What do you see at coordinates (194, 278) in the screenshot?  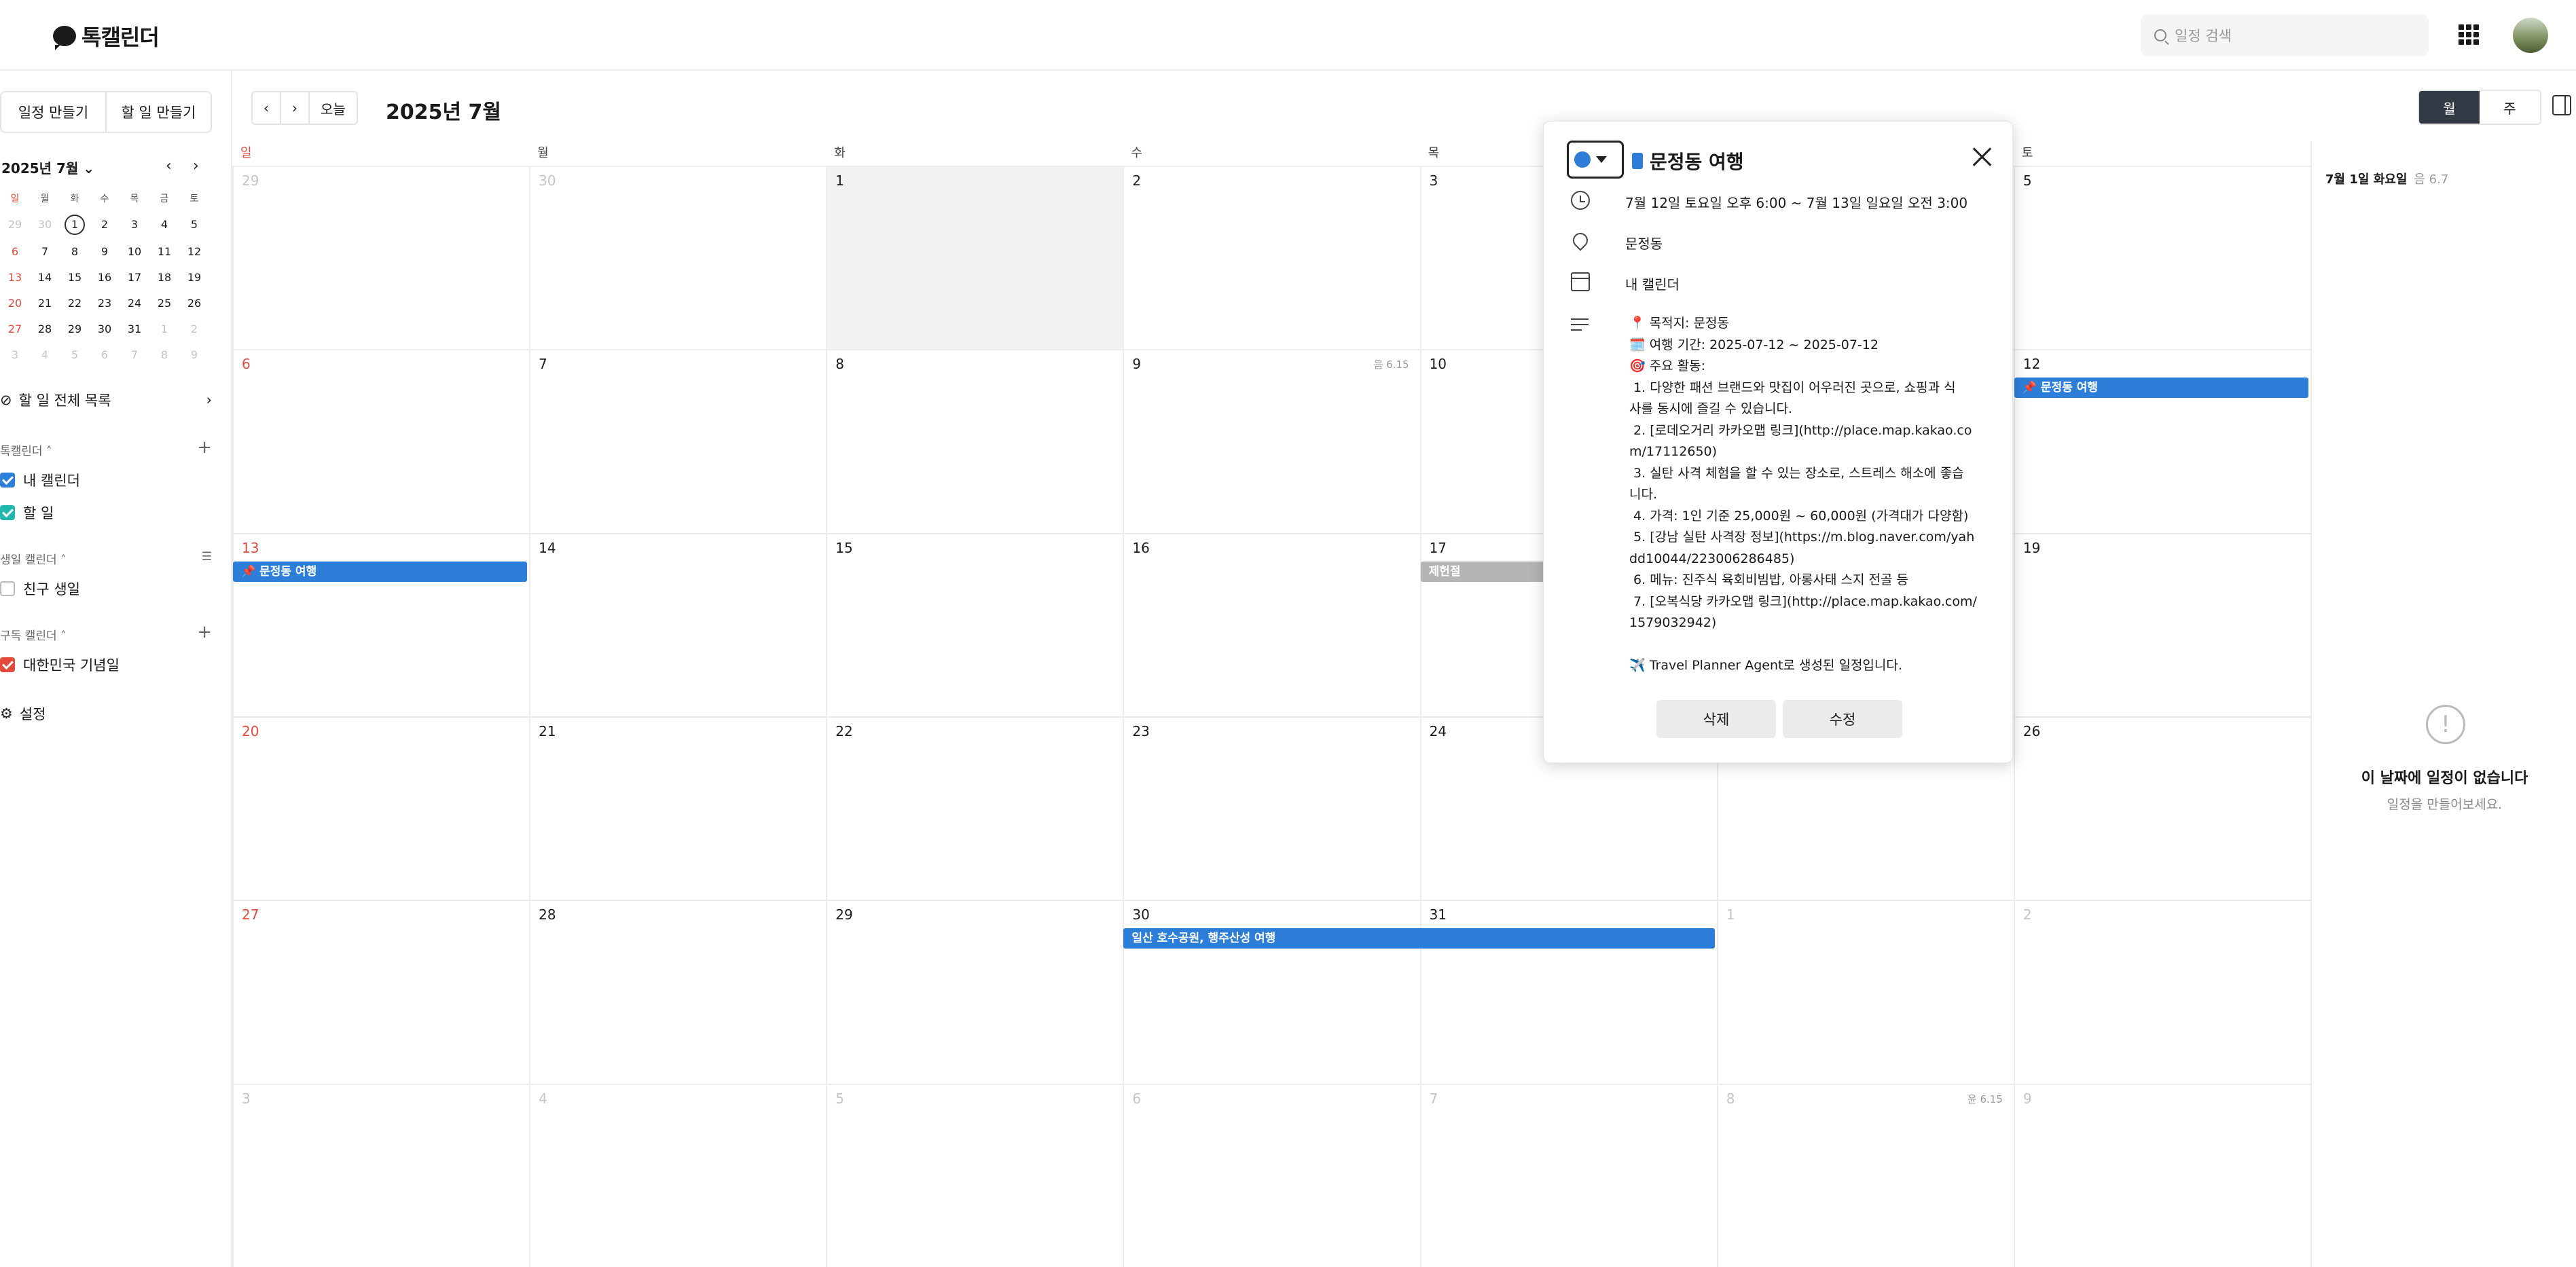 I see `mini-day: 19` at bounding box center [194, 278].